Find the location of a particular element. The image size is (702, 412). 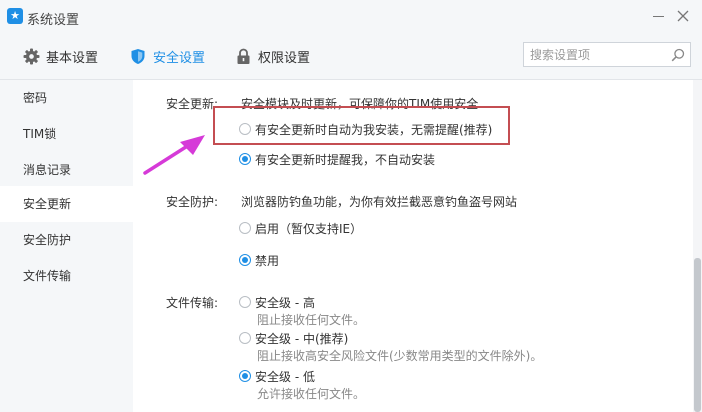

lock-icon is located at coordinates (243, 56).